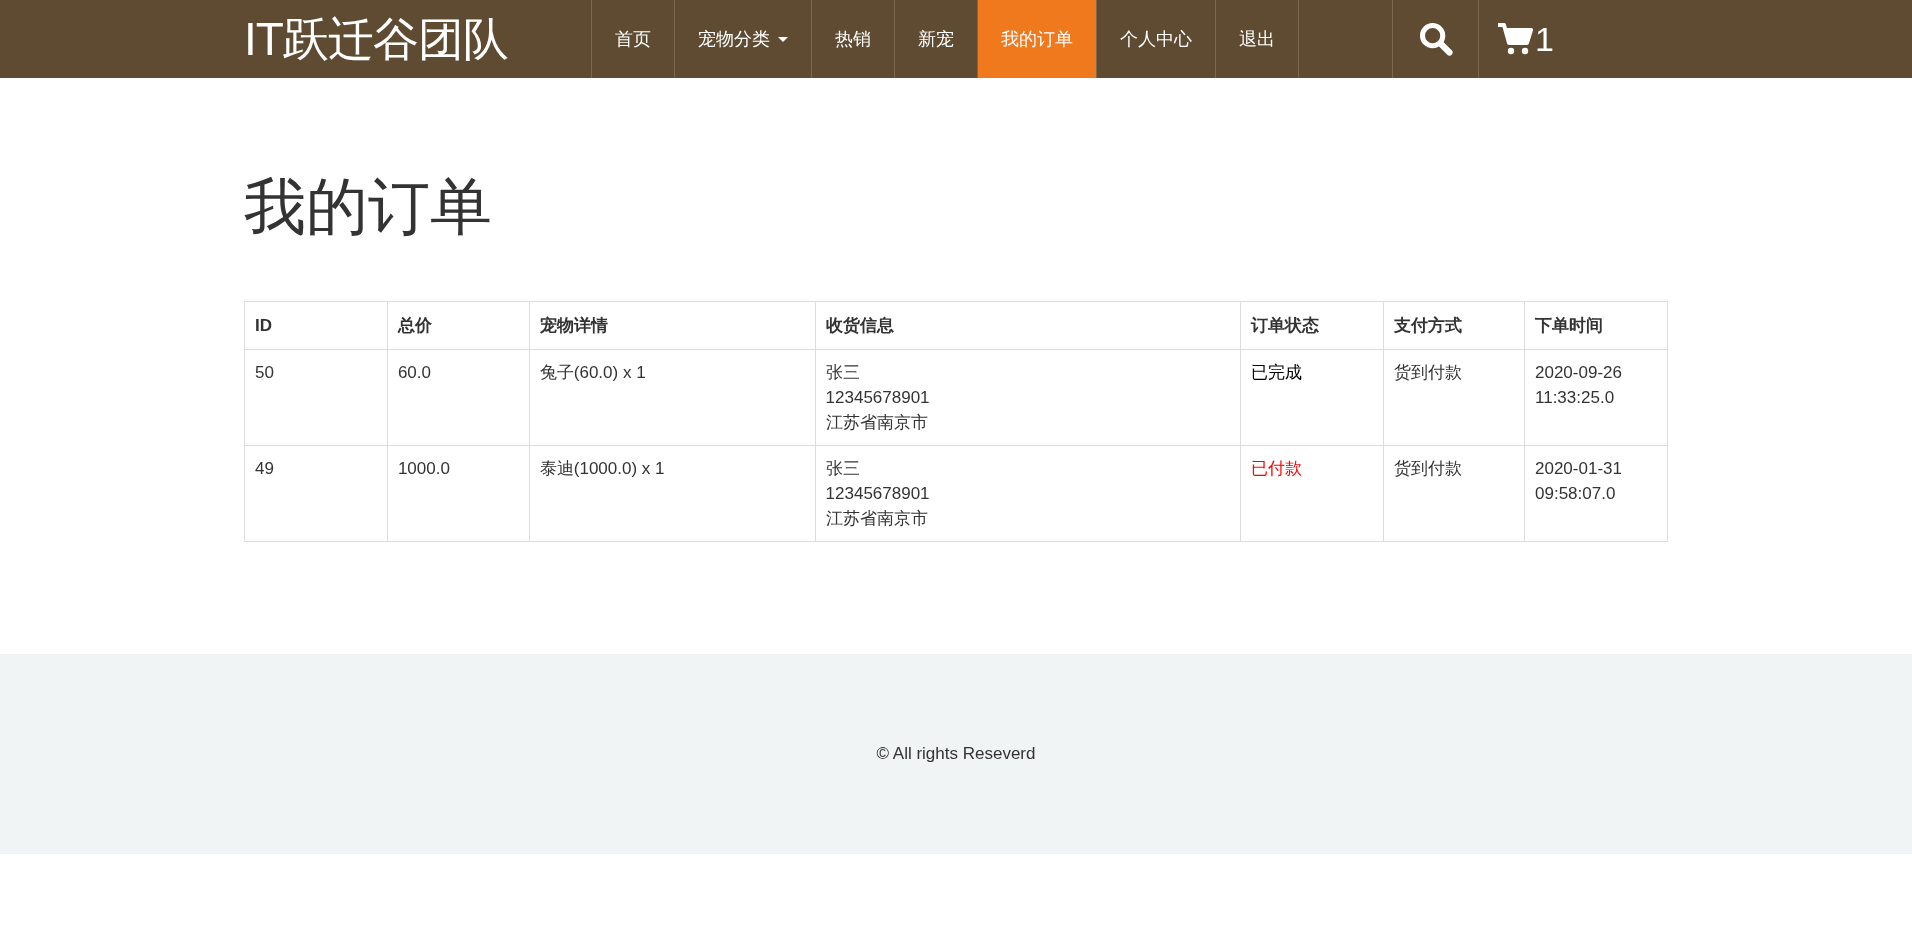  I want to click on cart-button: 1, so click(1525, 39).